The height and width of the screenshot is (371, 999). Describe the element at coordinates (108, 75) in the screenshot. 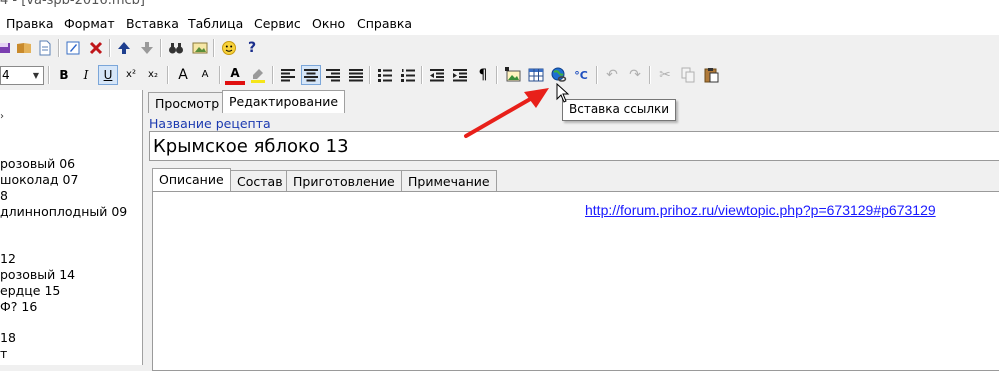

I see `underline-button: U` at that location.